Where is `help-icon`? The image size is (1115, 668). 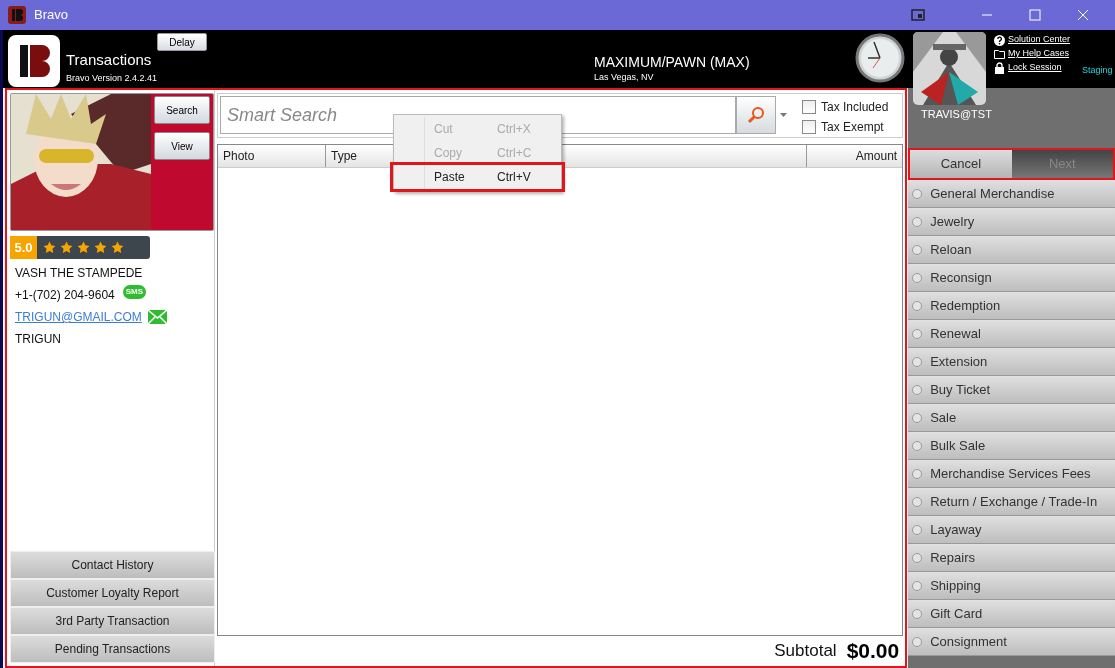
help-icon is located at coordinates (999, 40).